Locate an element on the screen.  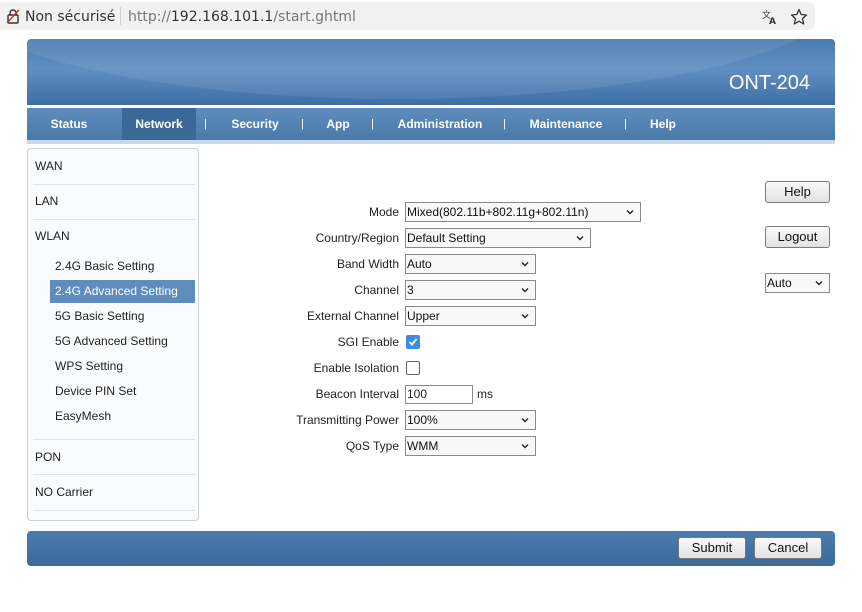
channel-select: 3 is located at coordinates (470, 290).